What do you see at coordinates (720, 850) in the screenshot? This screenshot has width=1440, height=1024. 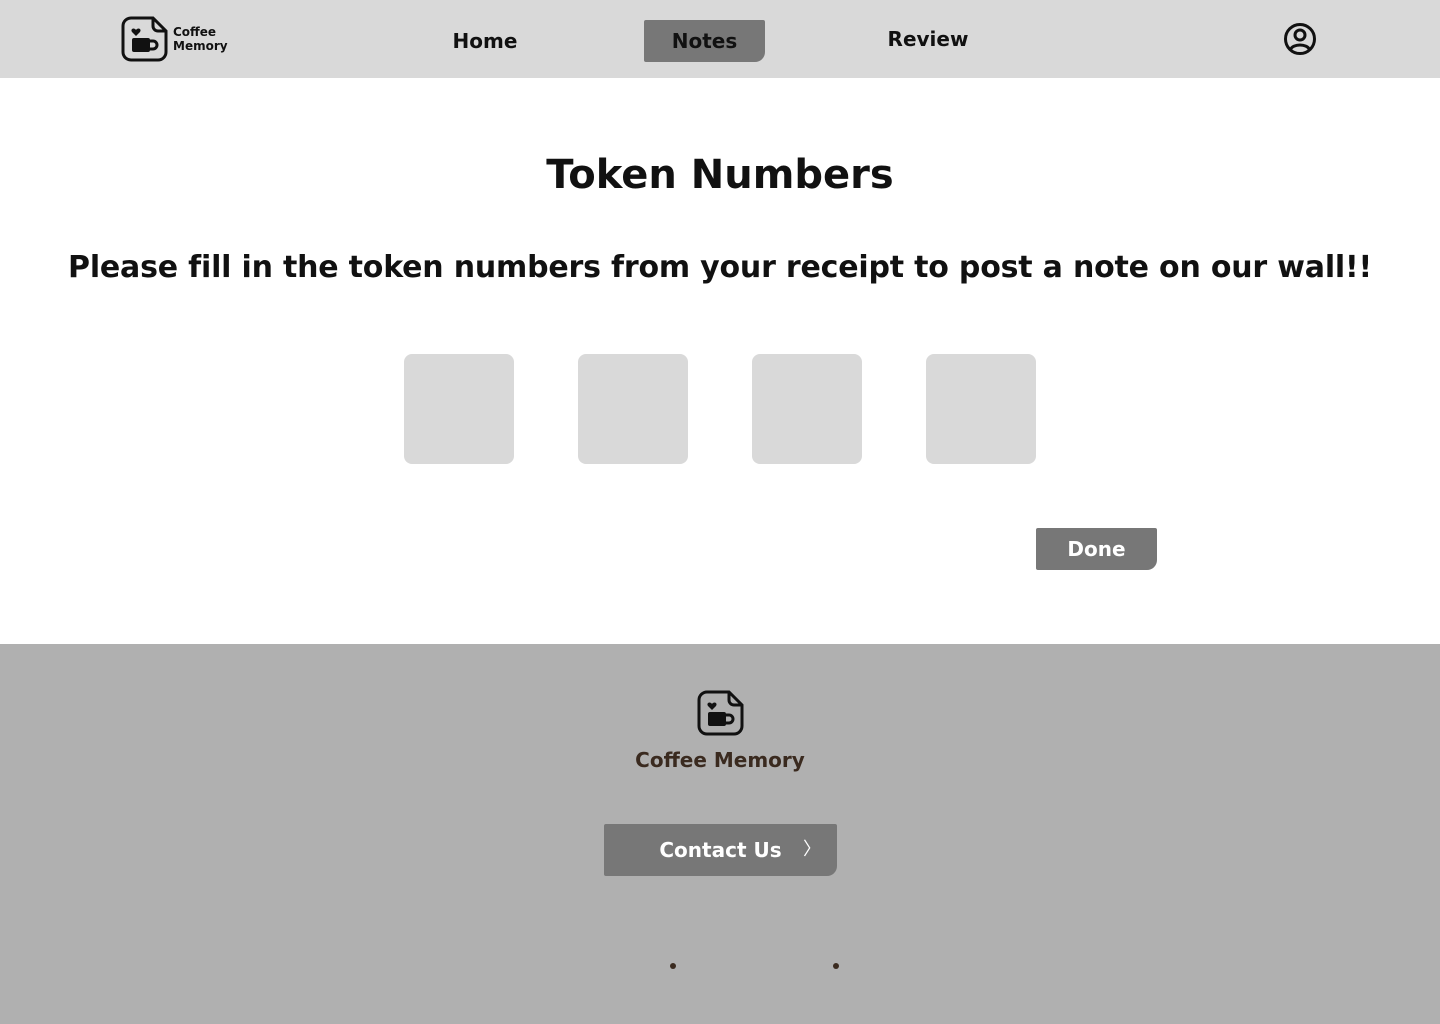 I see `contact-us-button: Contact Us 〉` at bounding box center [720, 850].